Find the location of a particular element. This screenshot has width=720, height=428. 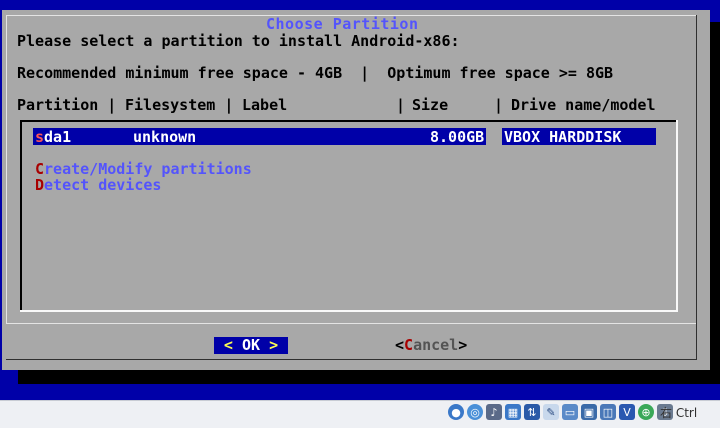

column-header-filesystem: Filesystem | is located at coordinates (179, 105).